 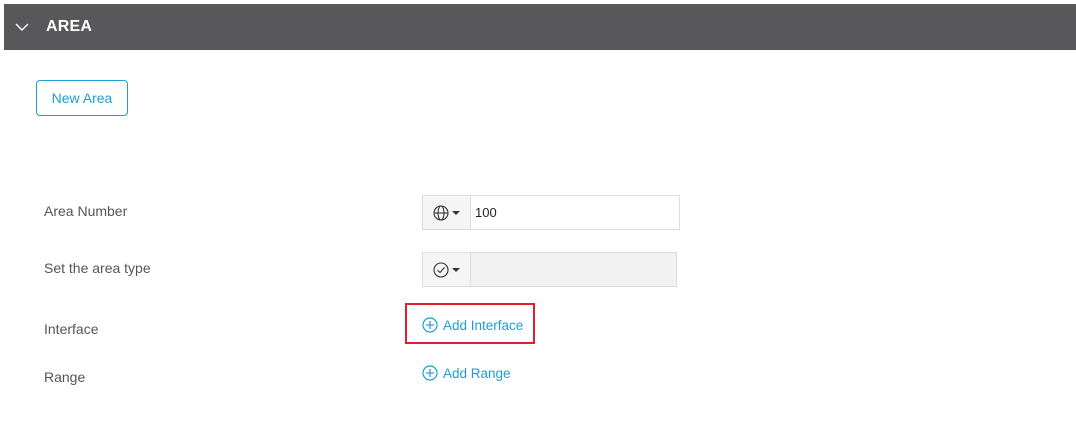 I want to click on check-circle-icon, so click(x=441, y=269).